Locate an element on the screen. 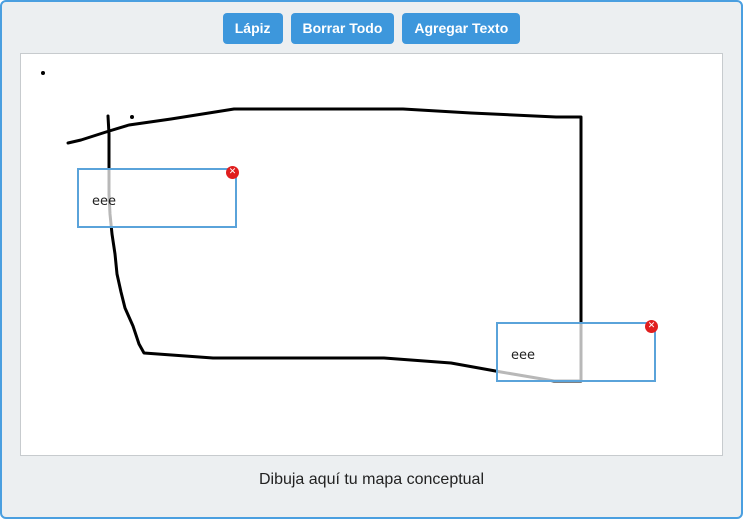 The height and width of the screenshot is (519, 743). add-text-button: Agregar Texto is located at coordinates (461, 28).